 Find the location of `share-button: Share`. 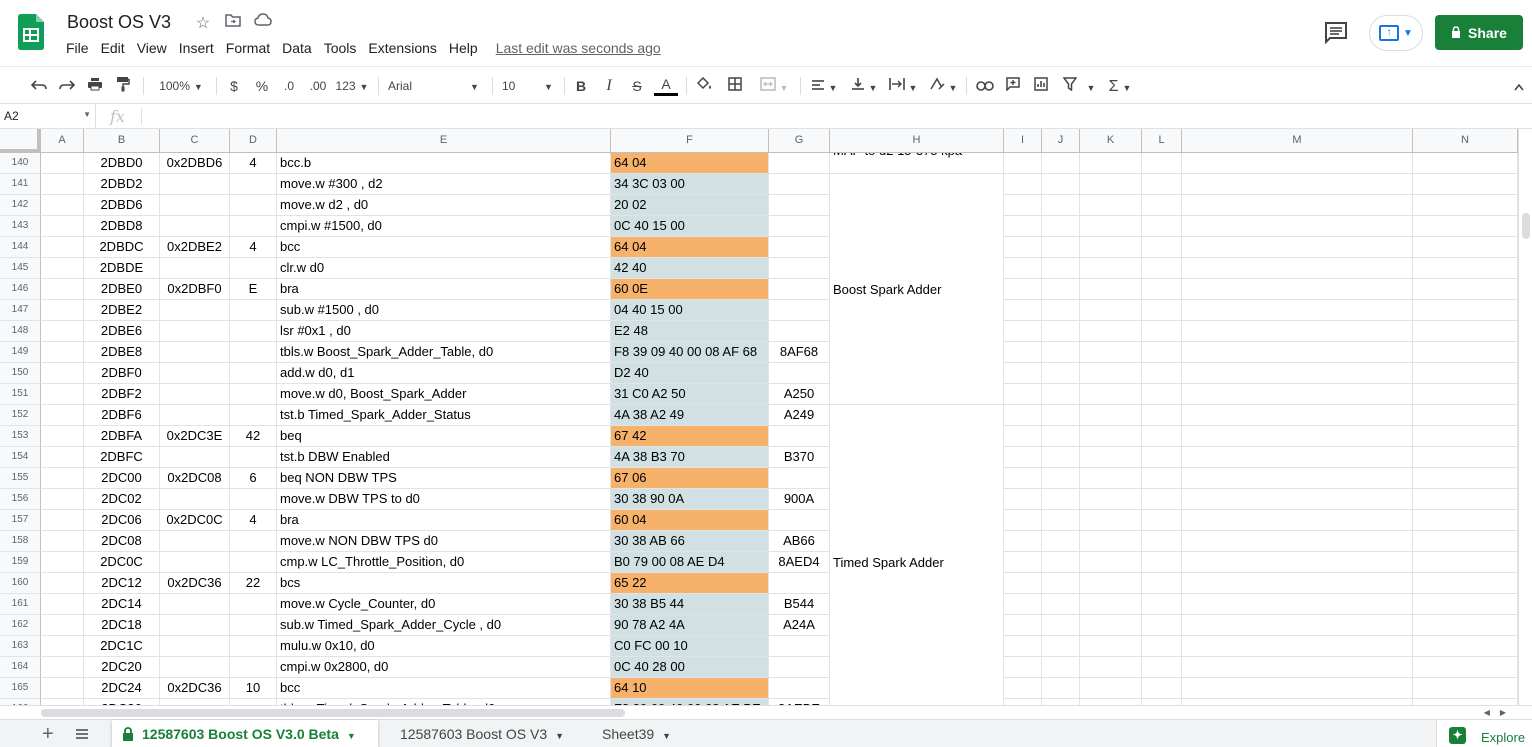

share-button: Share is located at coordinates (1479, 32).